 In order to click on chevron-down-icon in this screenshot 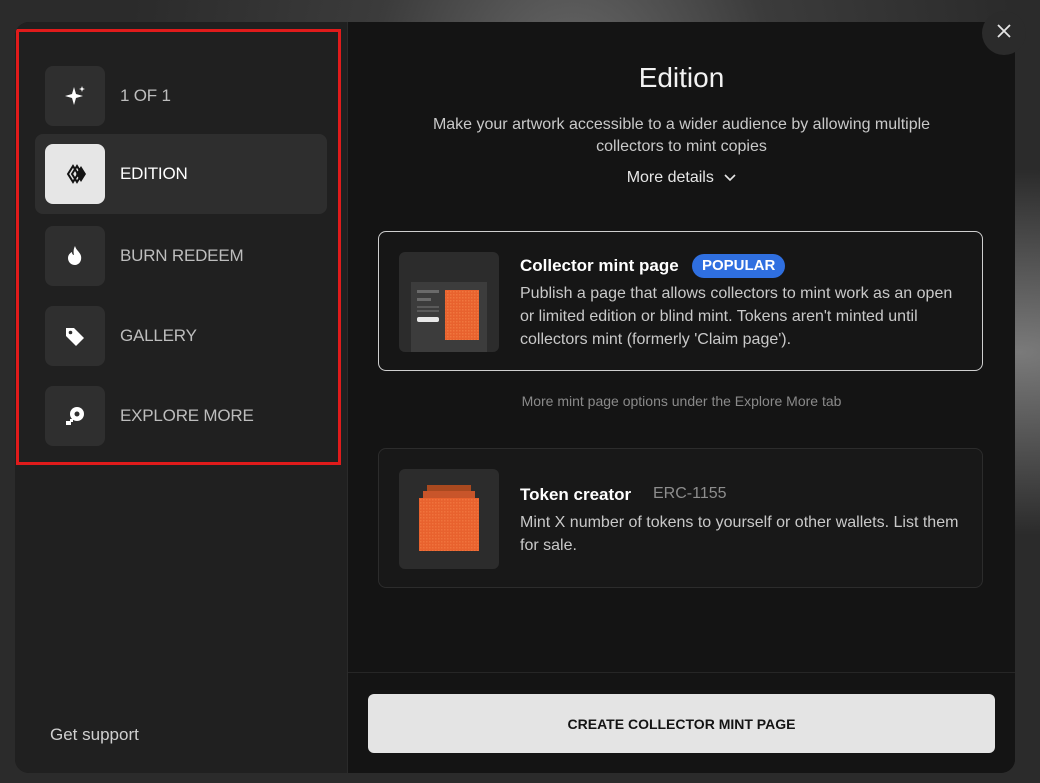, I will do `click(730, 178)`.